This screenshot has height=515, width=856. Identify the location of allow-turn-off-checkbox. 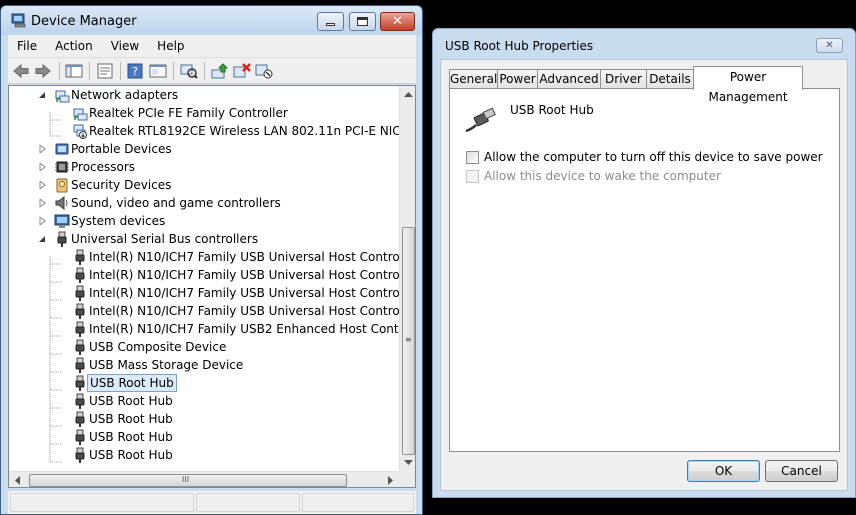
(472, 157).